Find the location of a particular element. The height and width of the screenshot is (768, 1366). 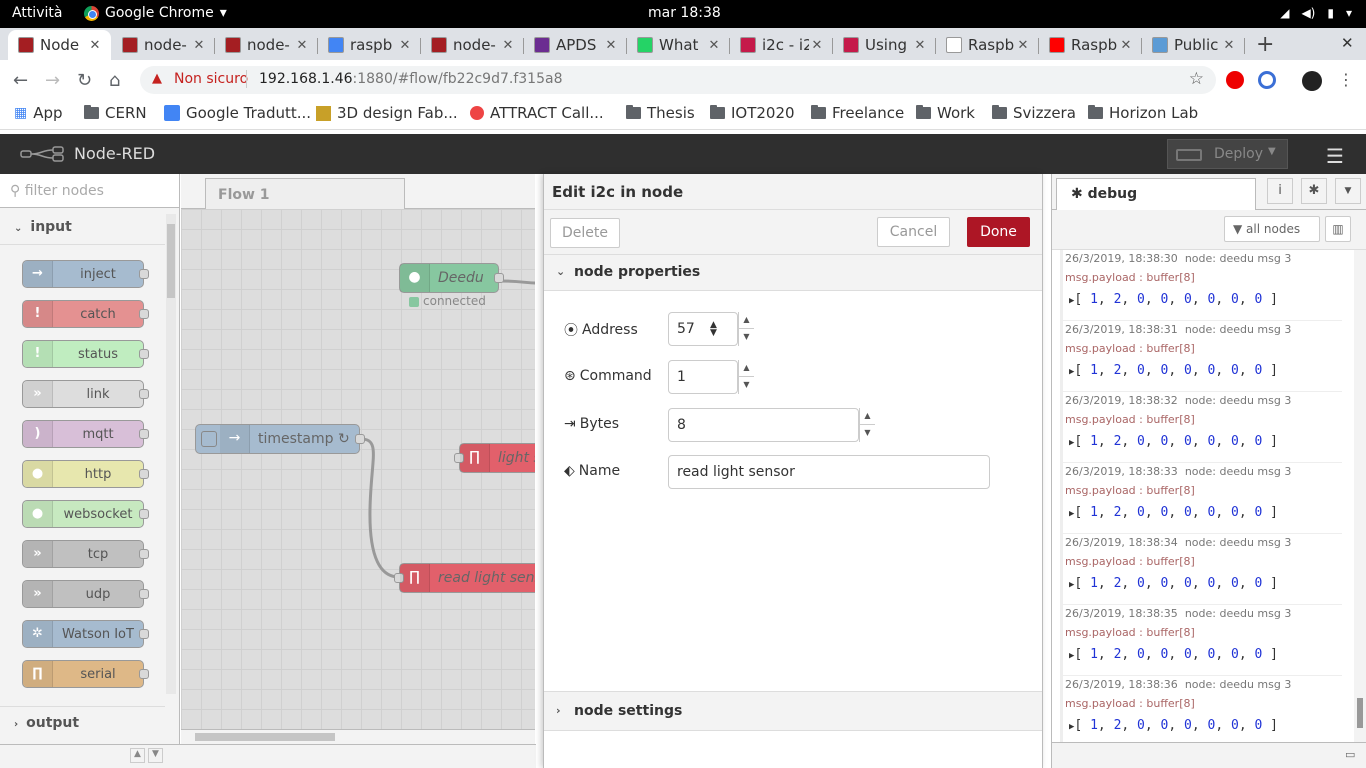

palette-filter-input: ⚲ filter nodes is located at coordinates (89, 191).